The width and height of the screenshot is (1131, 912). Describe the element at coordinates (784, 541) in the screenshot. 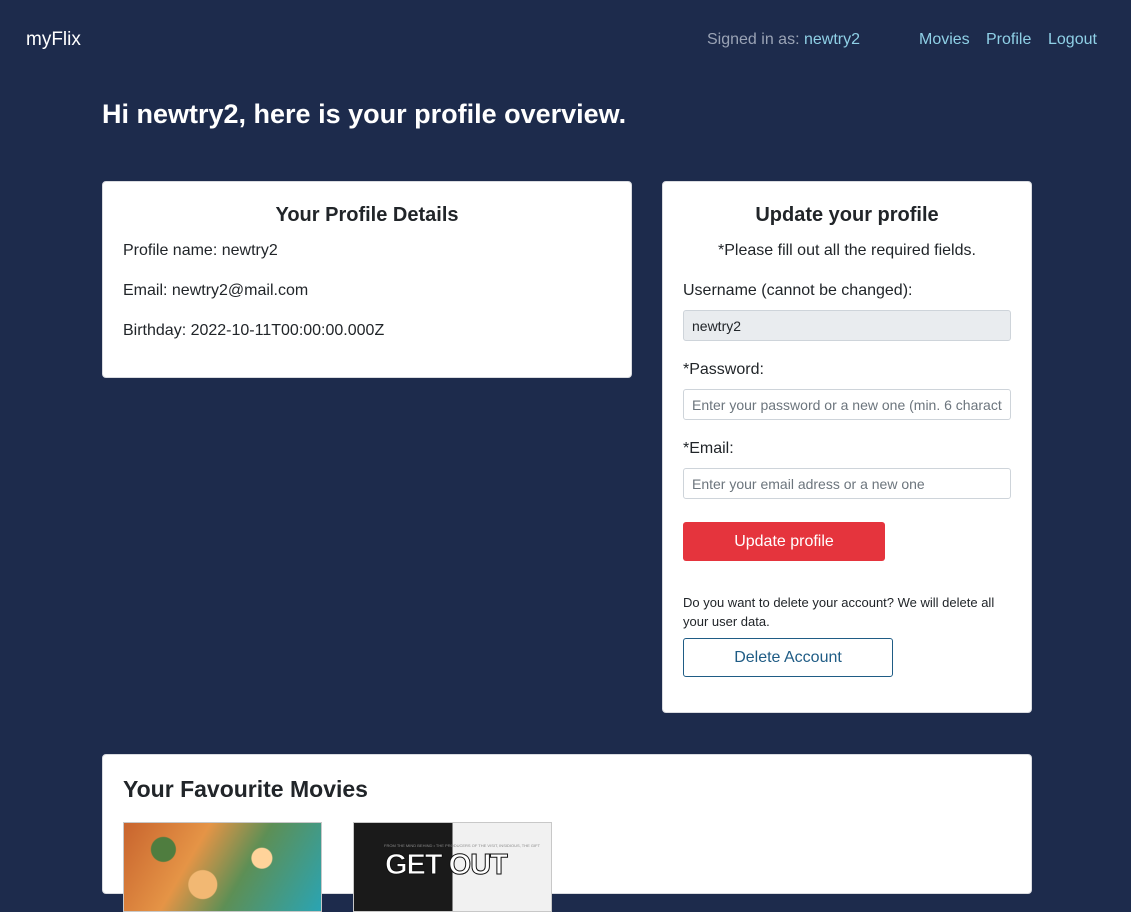

I see `update-profile-button: Update profile` at that location.